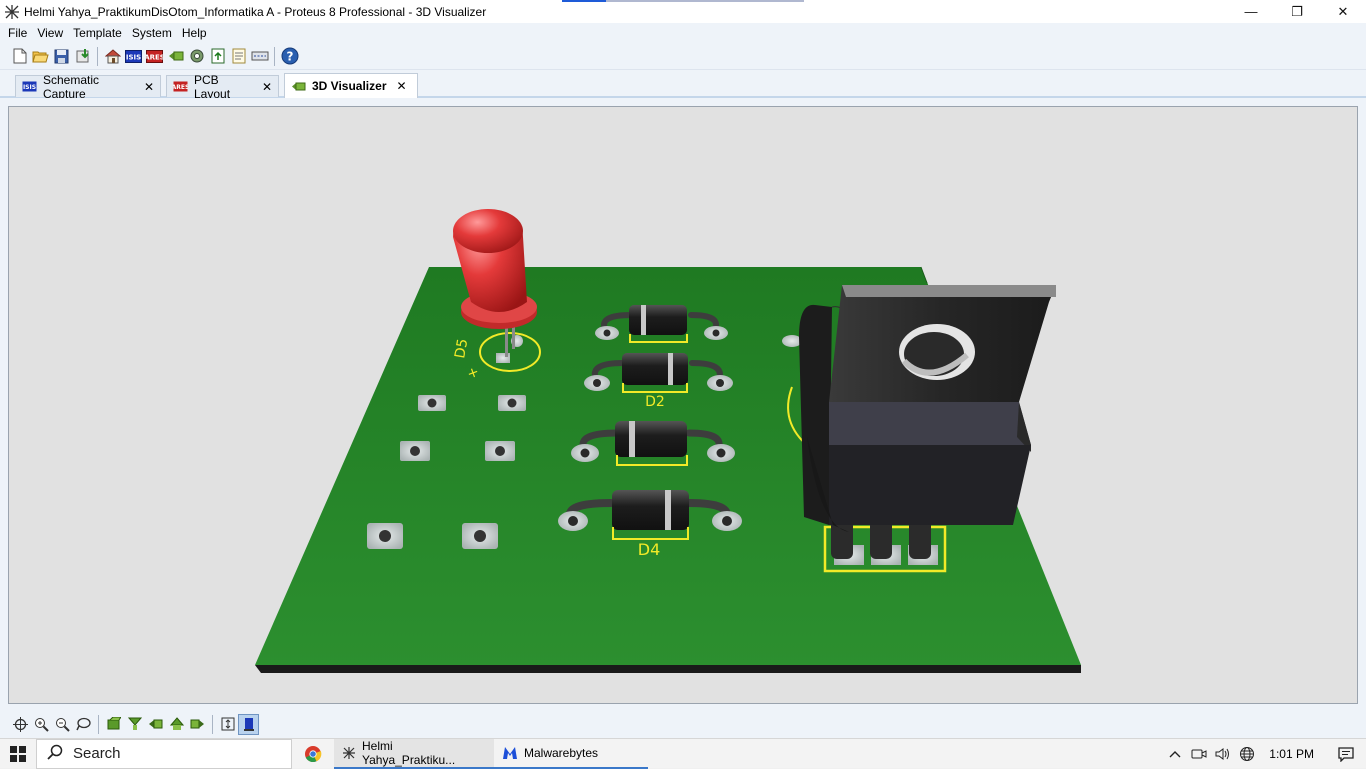 This screenshot has width=1366, height=769. Describe the element at coordinates (97, 753) in the screenshot. I see `search-placeholder: Search` at that location.